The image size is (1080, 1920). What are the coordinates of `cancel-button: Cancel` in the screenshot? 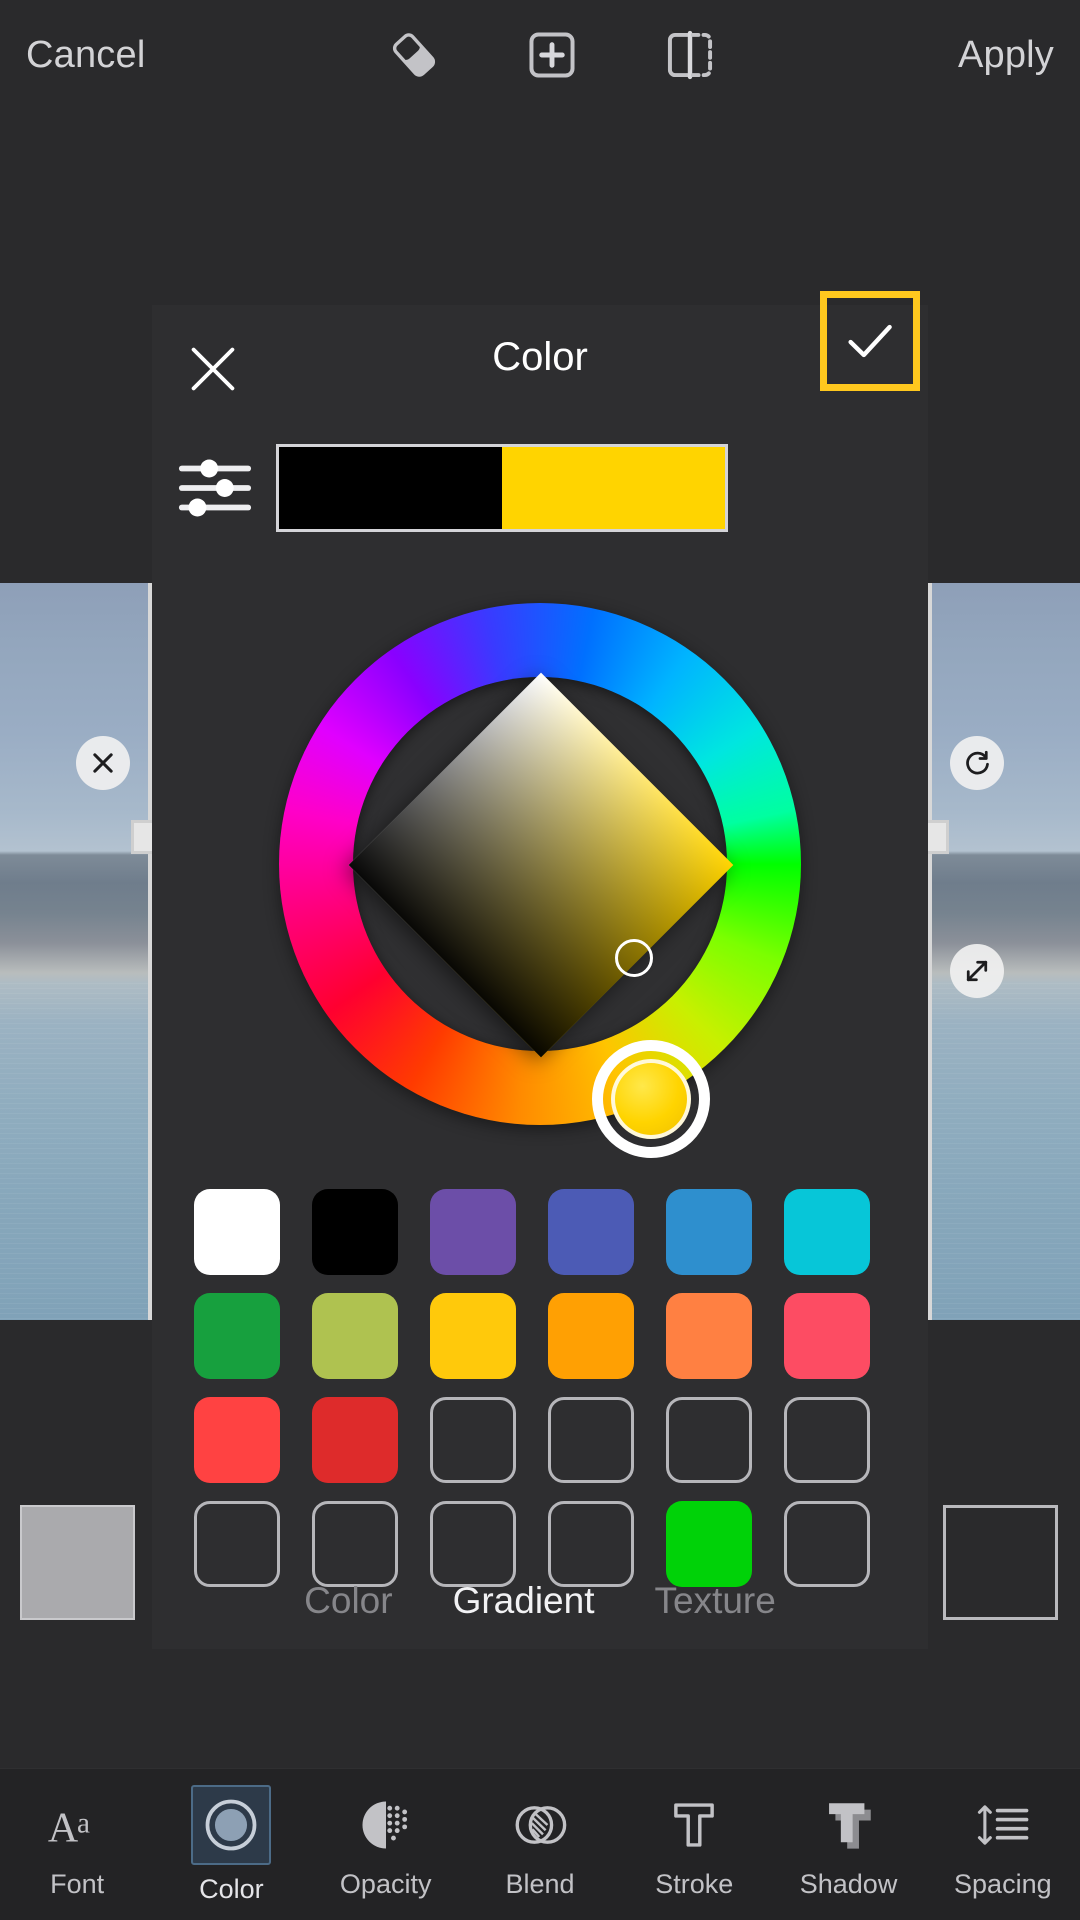 It's located at (86, 55).